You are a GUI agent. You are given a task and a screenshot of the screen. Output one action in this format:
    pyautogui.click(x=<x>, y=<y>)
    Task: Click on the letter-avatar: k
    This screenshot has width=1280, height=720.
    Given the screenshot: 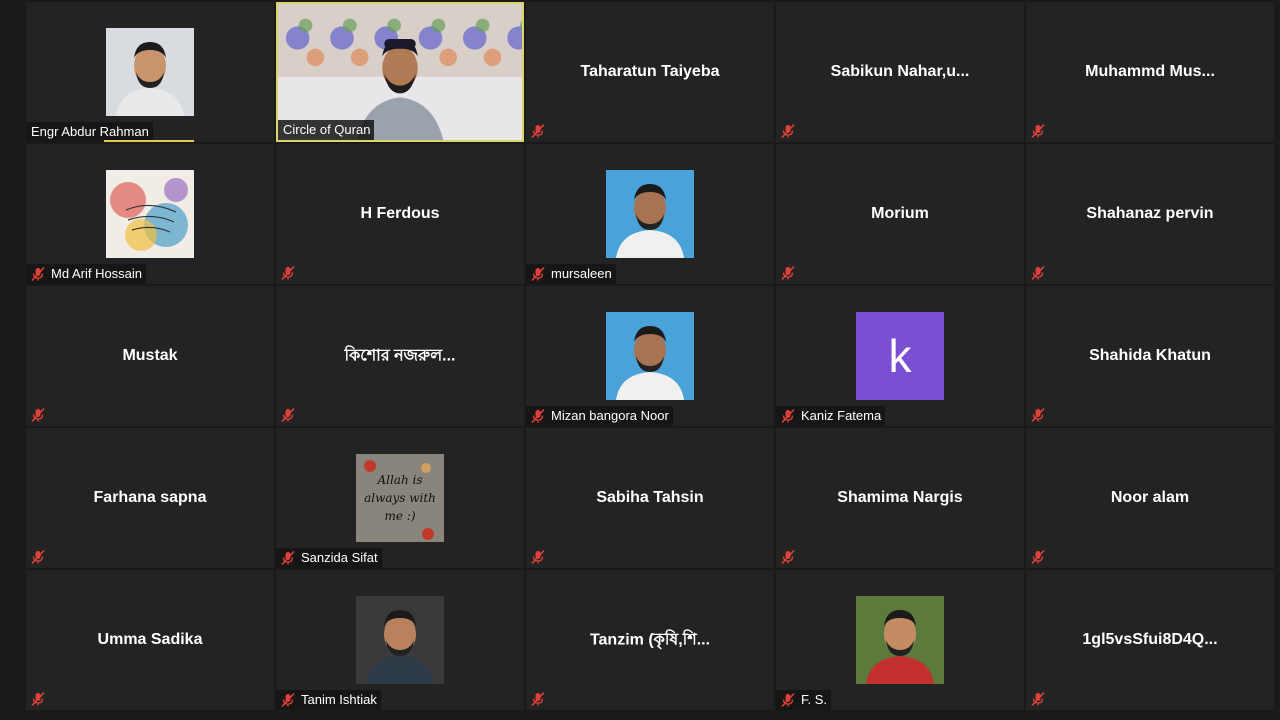 What is the action you would take?
    pyautogui.click(x=900, y=356)
    